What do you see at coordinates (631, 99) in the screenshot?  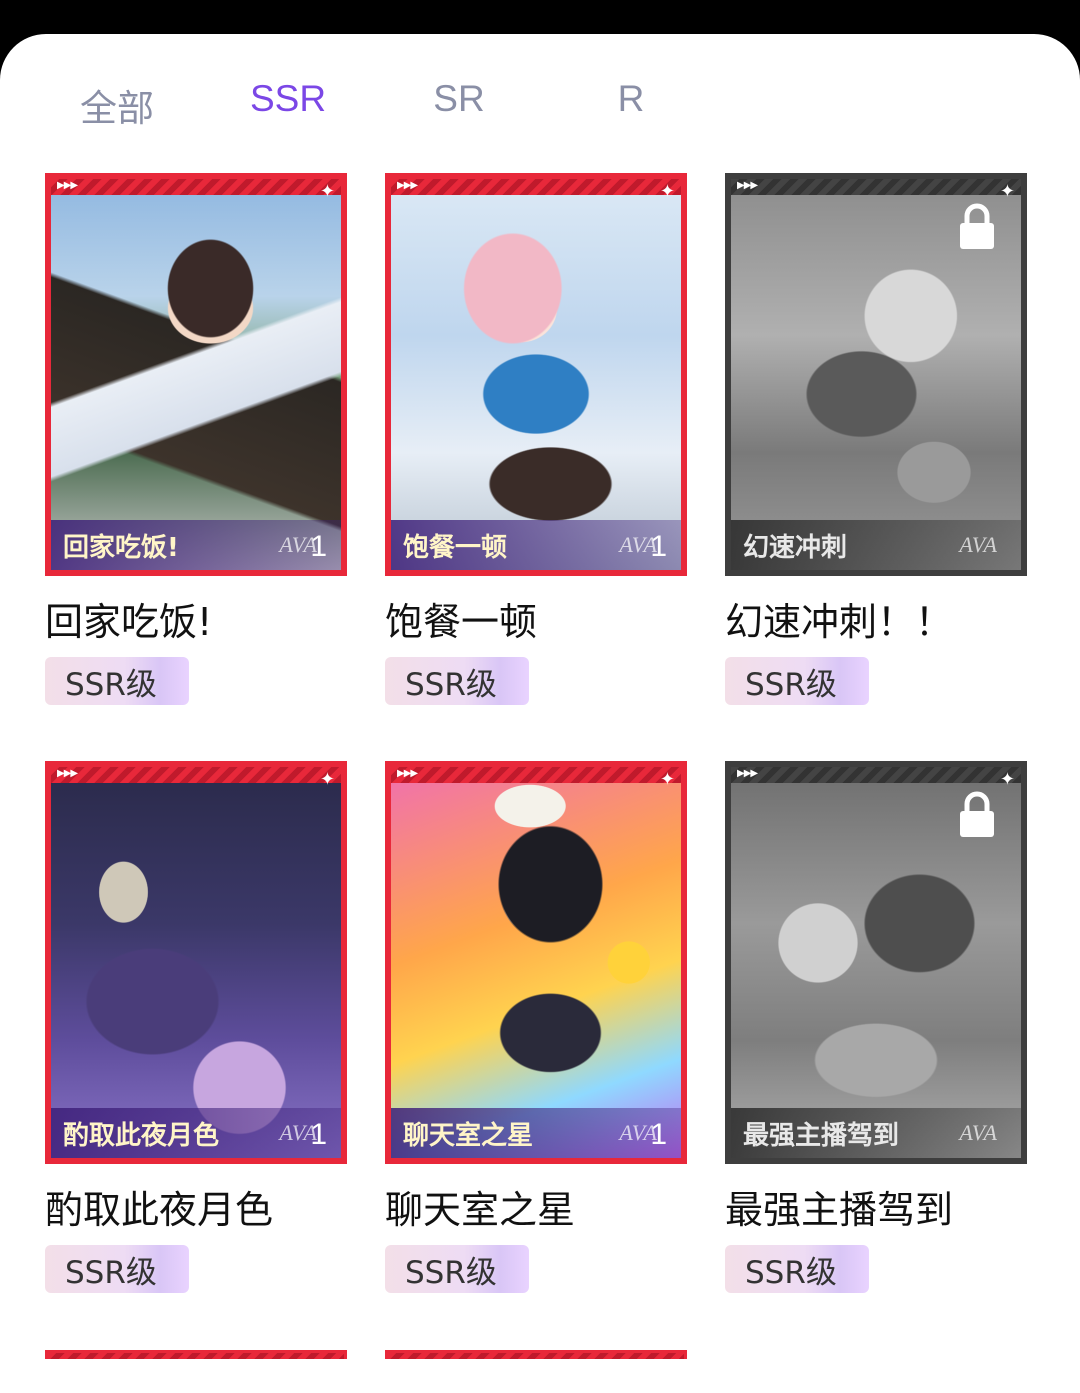 I see `tab-r: R` at bounding box center [631, 99].